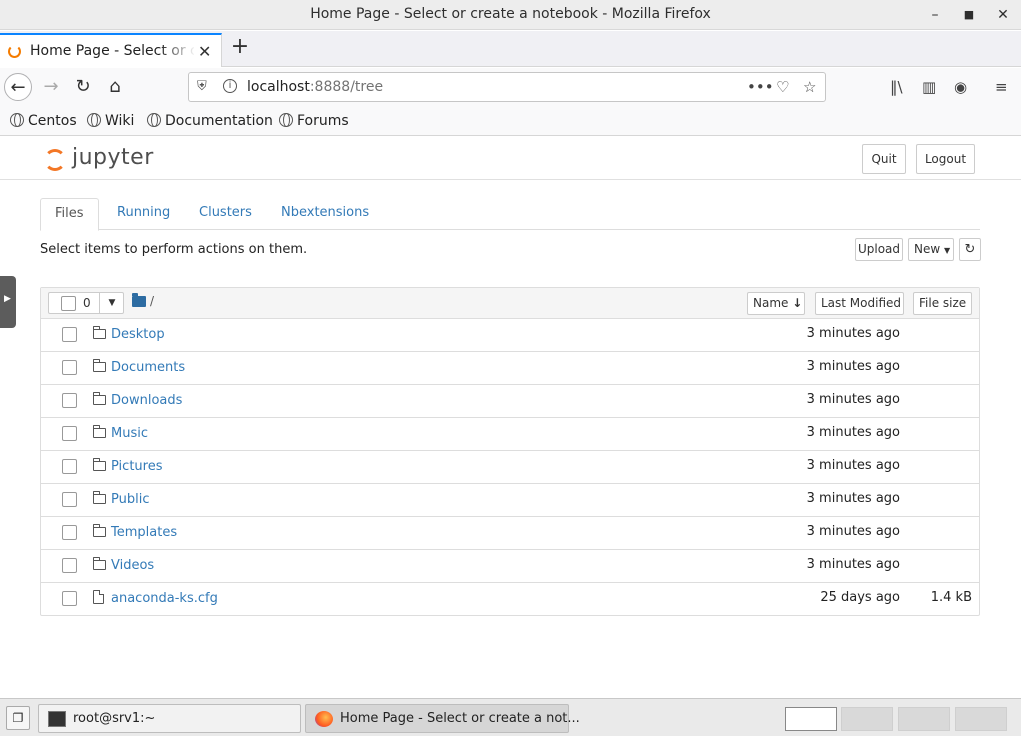 The width and height of the screenshot is (1021, 736). I want to click on file-name-link: Documents, so click(148, 367).